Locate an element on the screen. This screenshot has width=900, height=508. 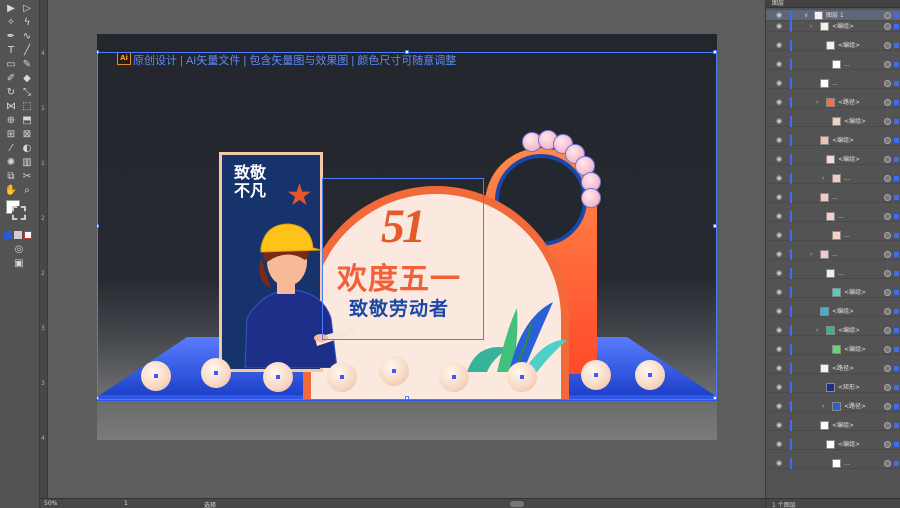
artboard-tool-icon: ⧉ is located at coordinates (11, 177).